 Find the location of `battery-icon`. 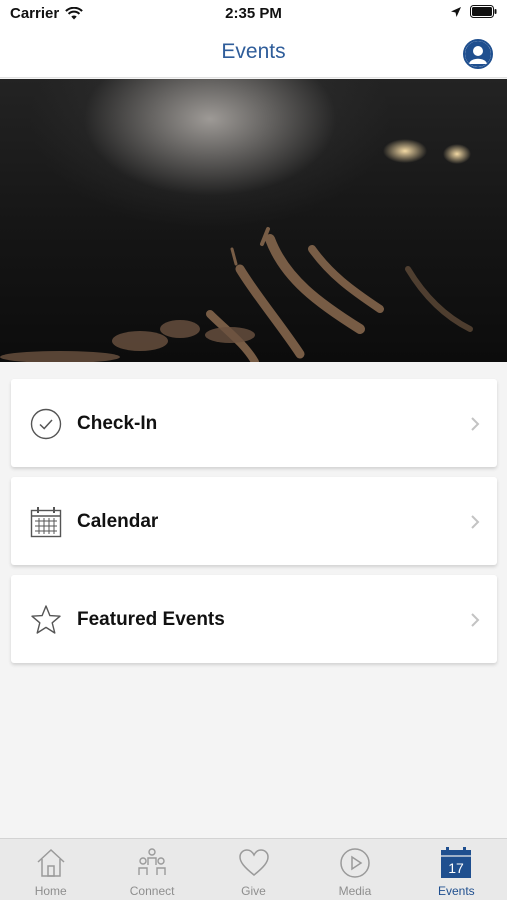

battery-icon is located at coordinates (483, 11).